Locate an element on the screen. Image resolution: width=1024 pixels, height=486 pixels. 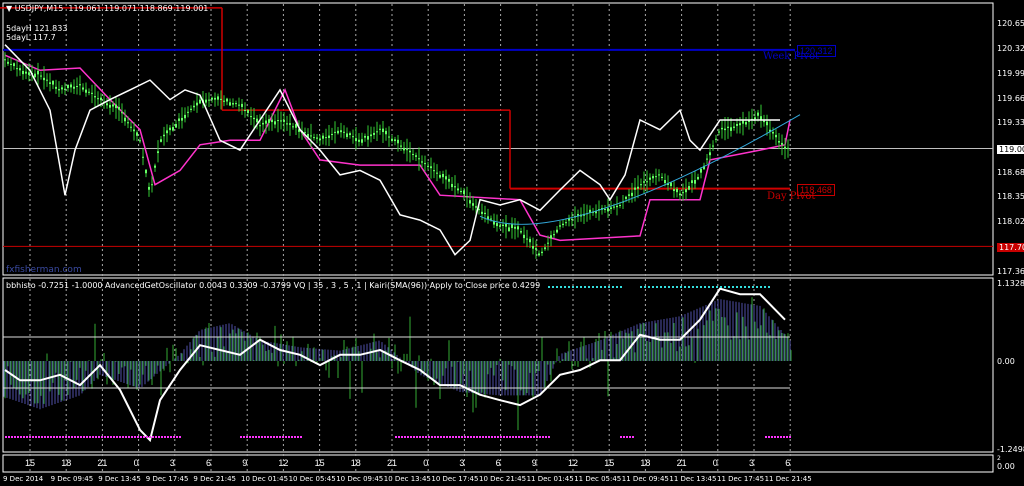
date-label: 9 Dec 21:45 is located at coordinates (215, 479).